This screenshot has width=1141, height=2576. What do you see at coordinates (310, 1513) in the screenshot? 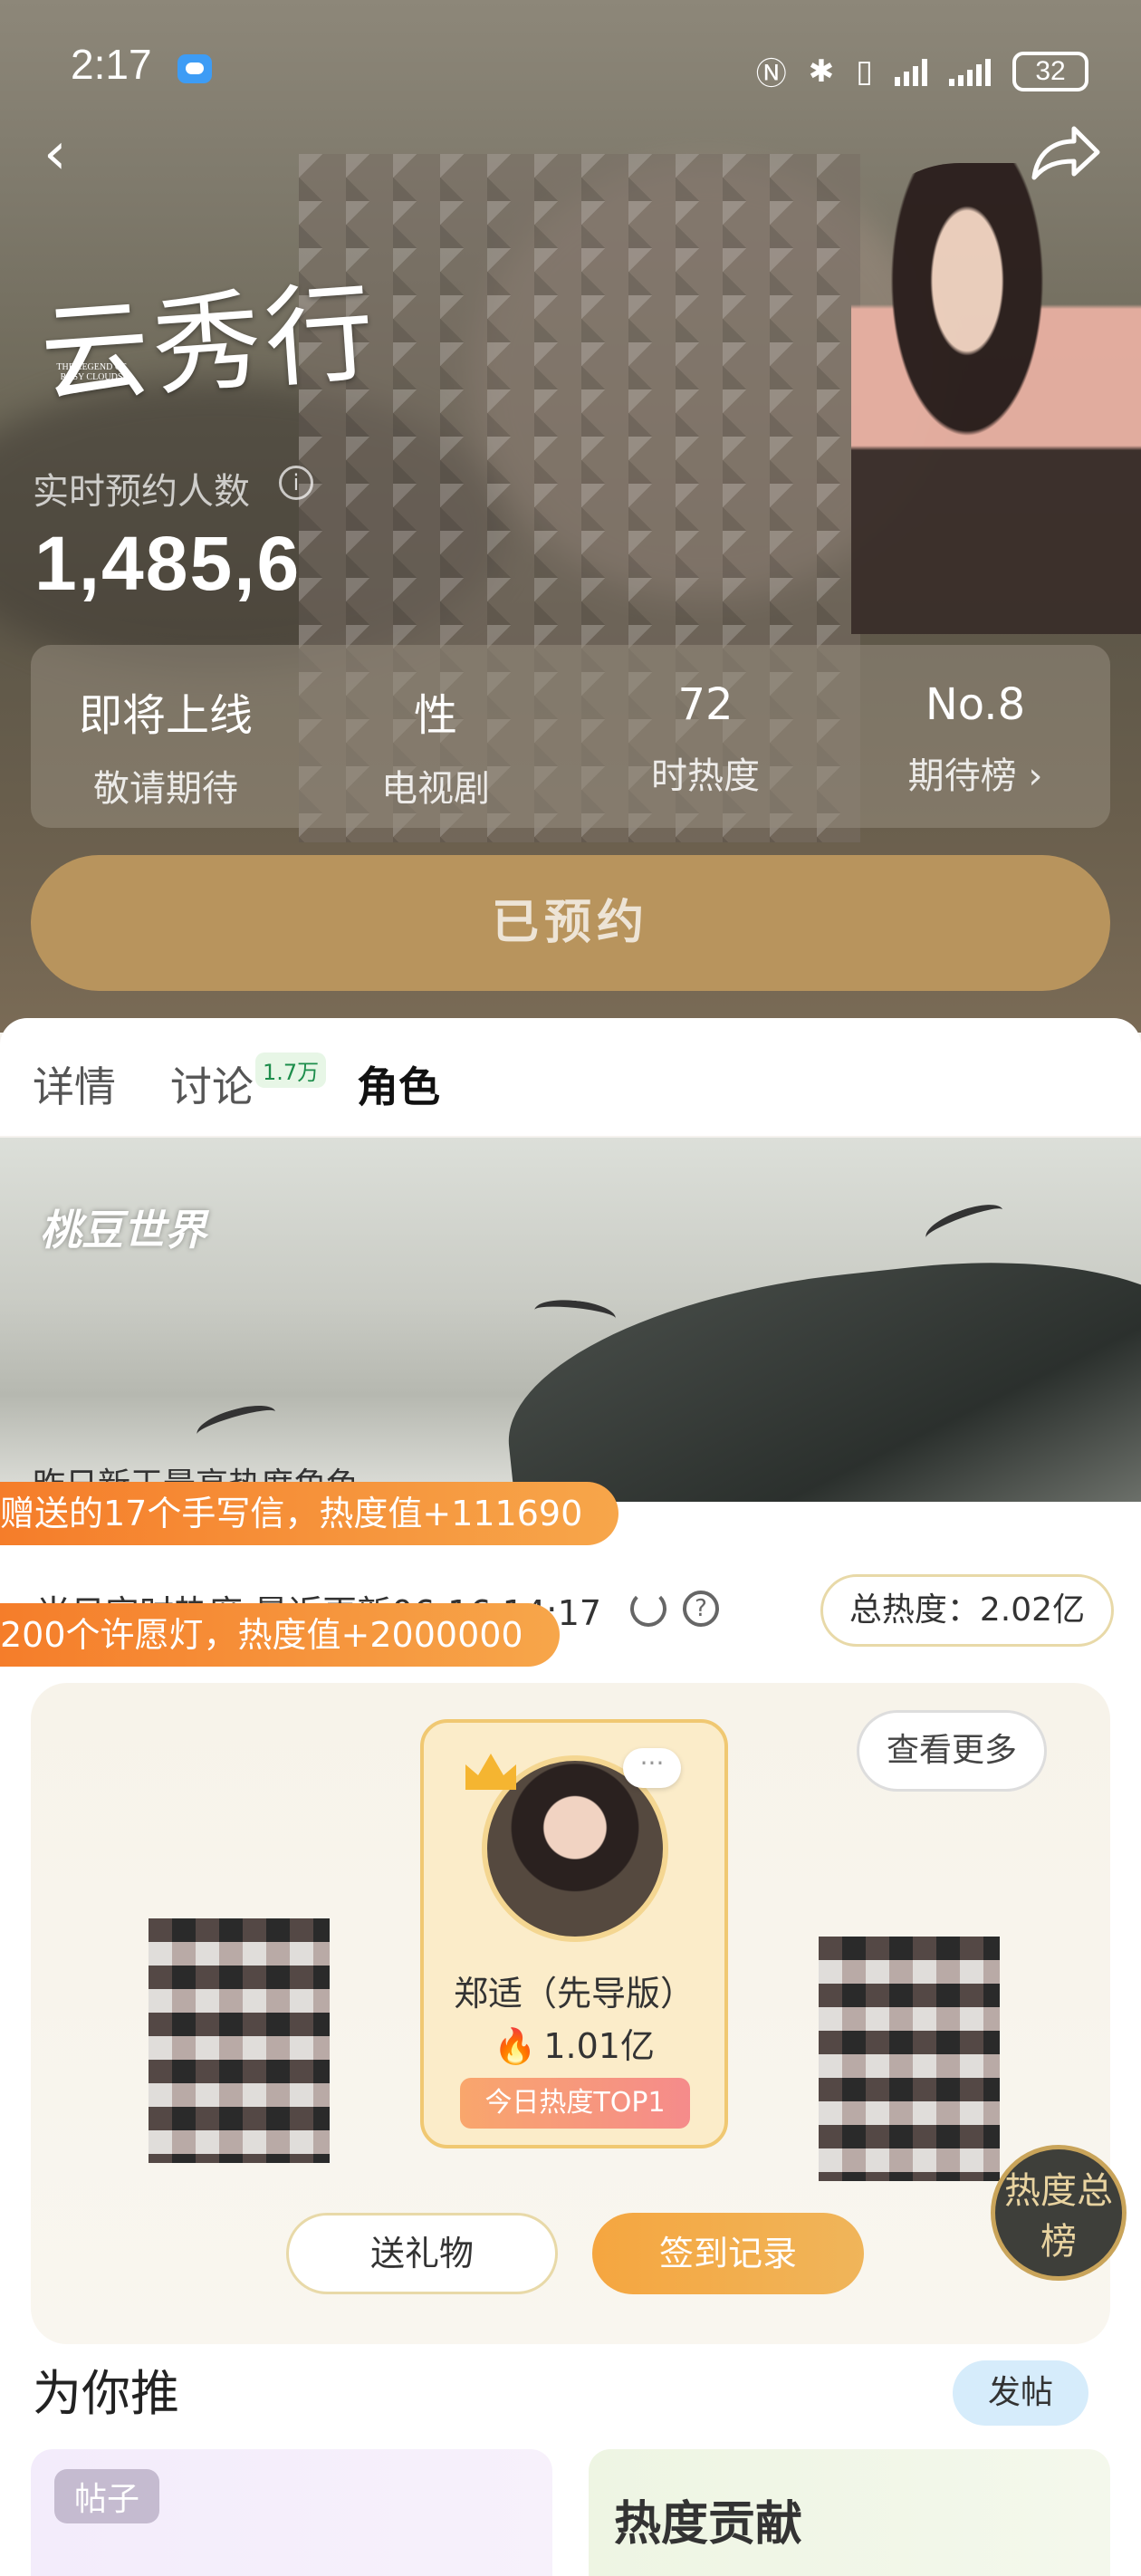
I see `gift-ticker: 赠送的17个手写信，热度值+111690` at bounding box center [310, 1513].